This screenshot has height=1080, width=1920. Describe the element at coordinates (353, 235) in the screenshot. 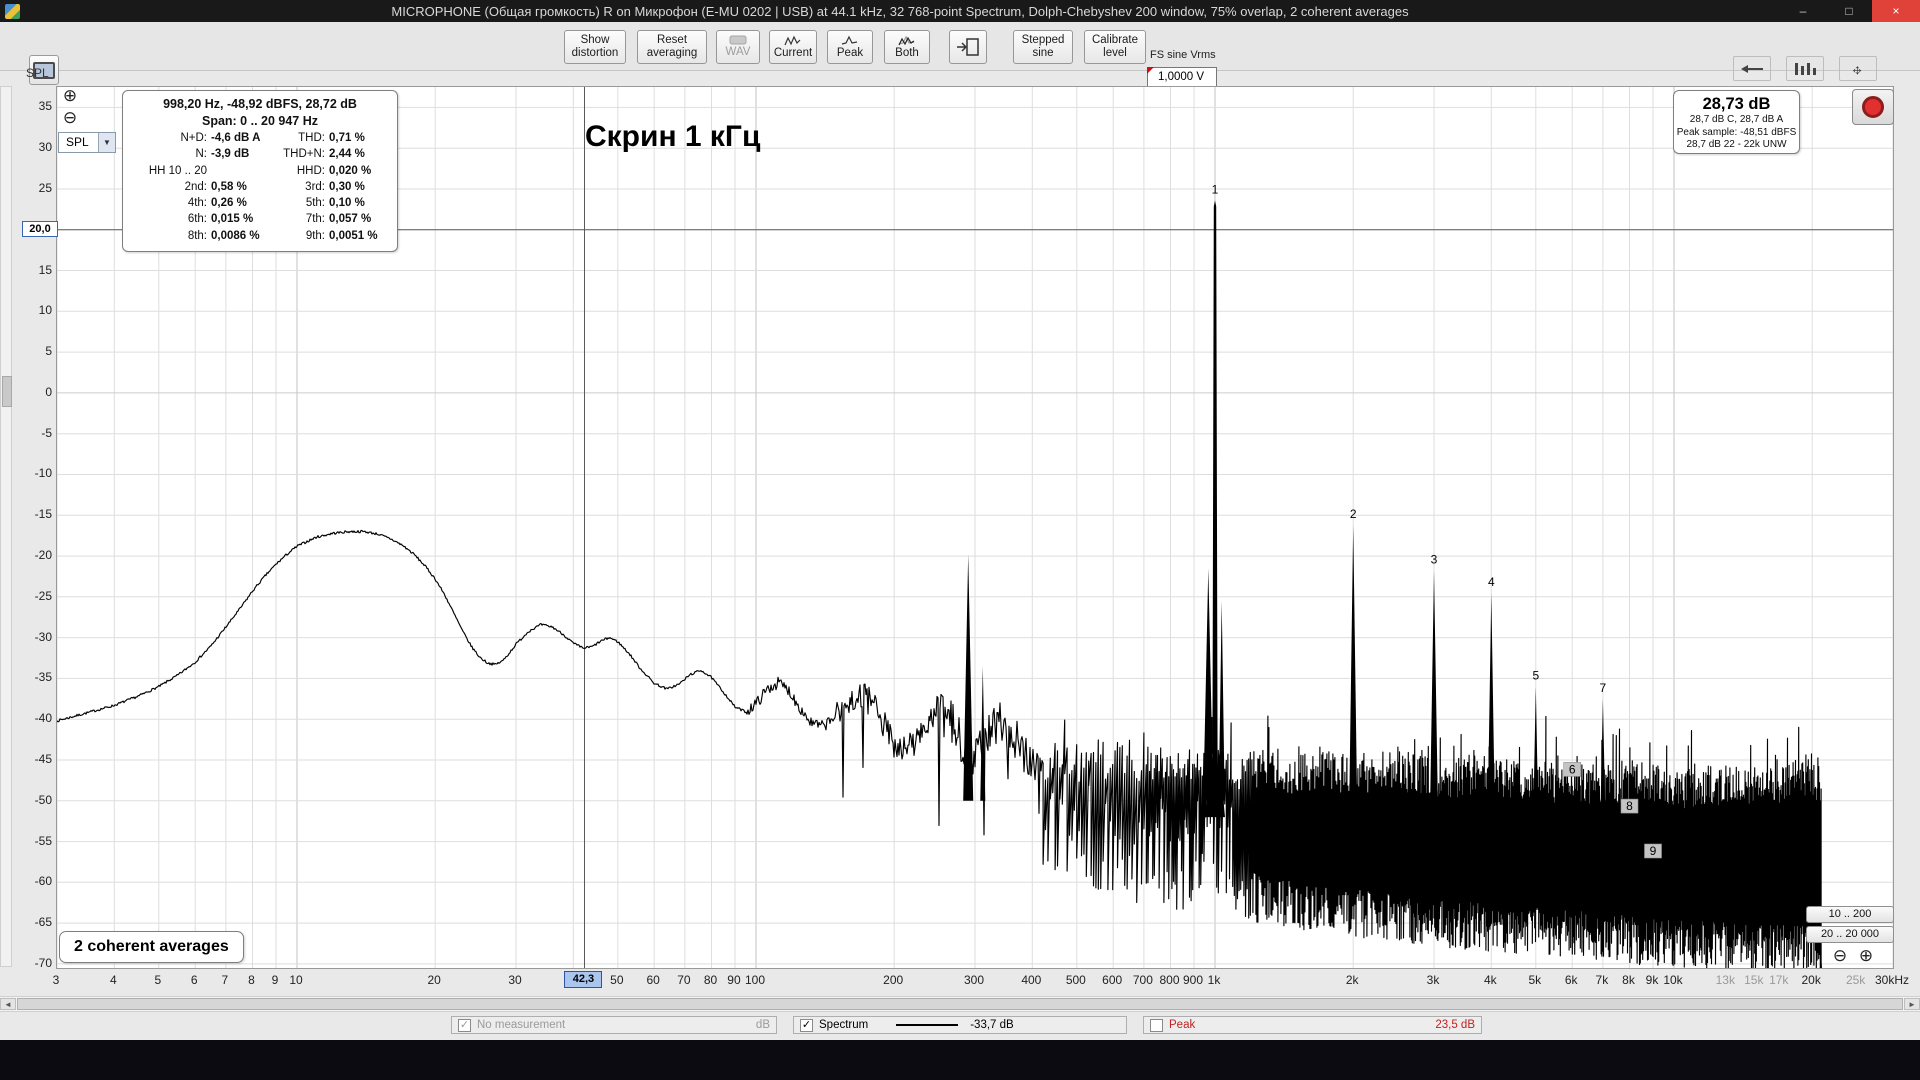

I see `stat-value: 0,0051 %` at that location.